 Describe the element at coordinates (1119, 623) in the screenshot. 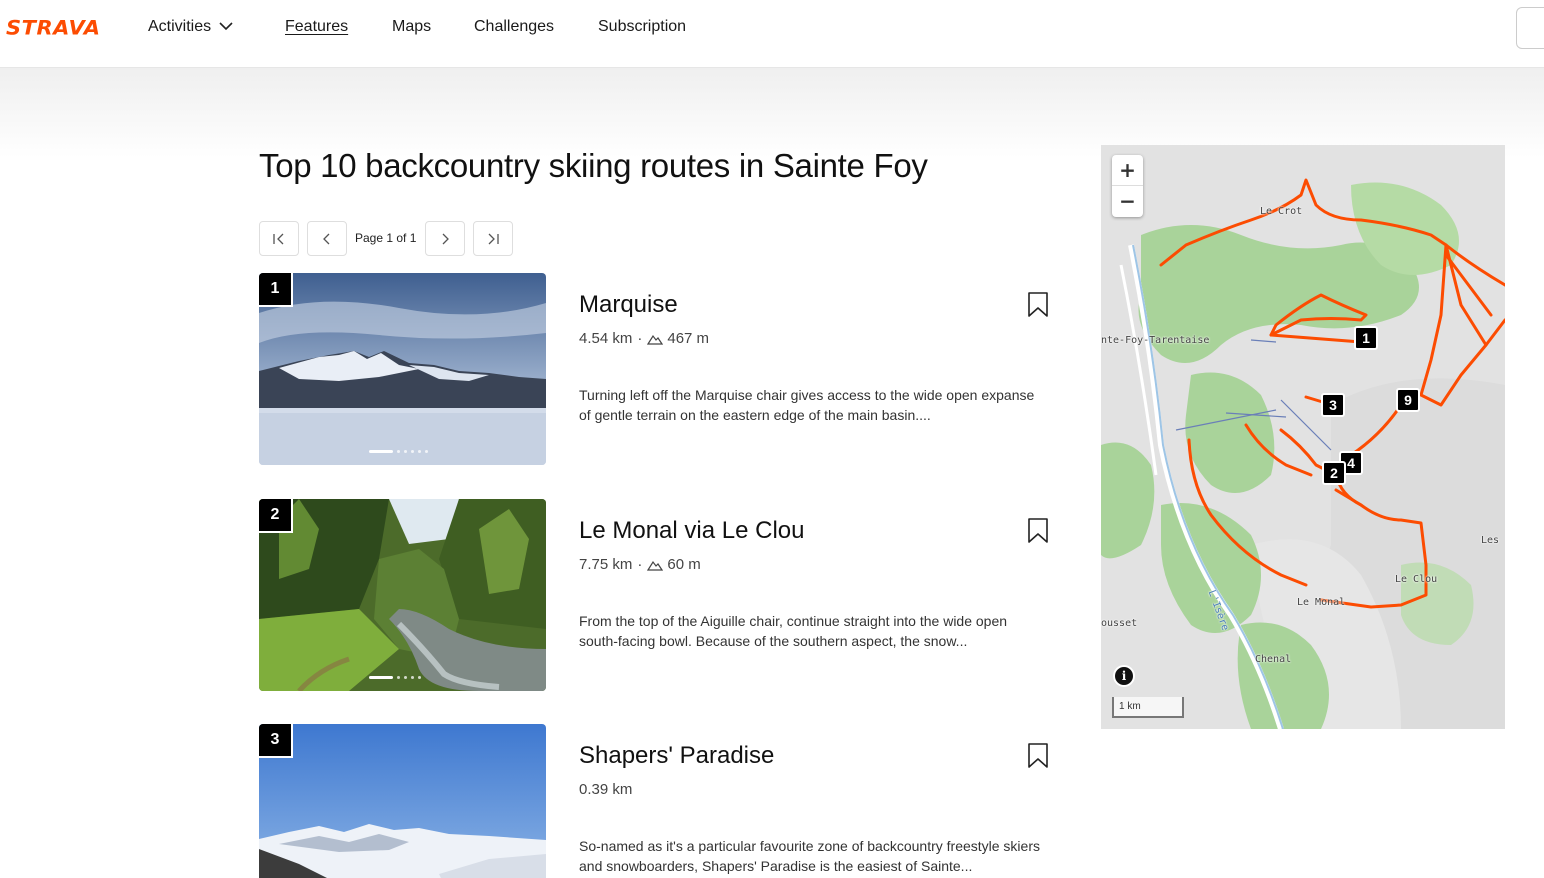

I see `map-label: ousset` at that location.